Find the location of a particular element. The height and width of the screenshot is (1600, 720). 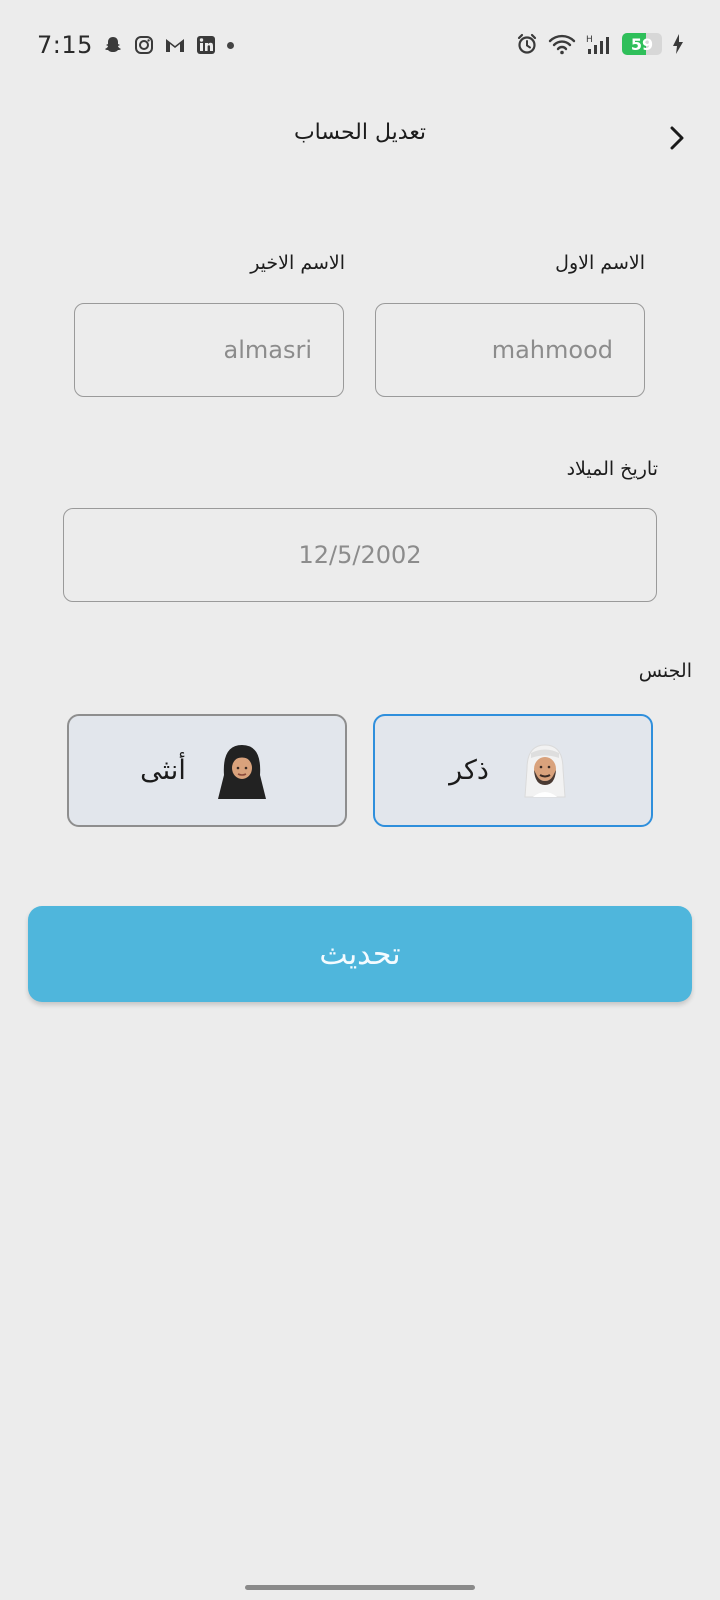

charging-icon is located at coordinates (678, 44).